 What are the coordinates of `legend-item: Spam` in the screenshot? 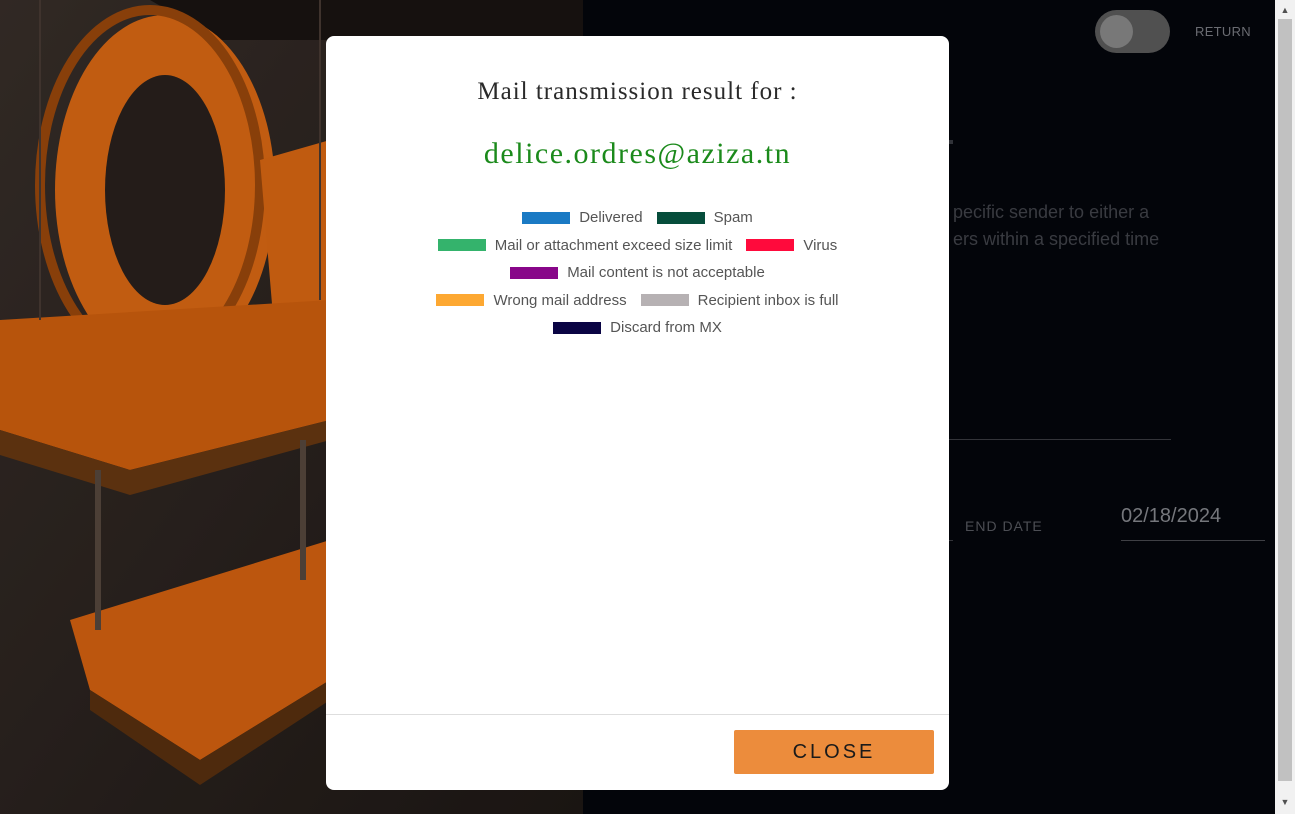 It's located at (704, 218).